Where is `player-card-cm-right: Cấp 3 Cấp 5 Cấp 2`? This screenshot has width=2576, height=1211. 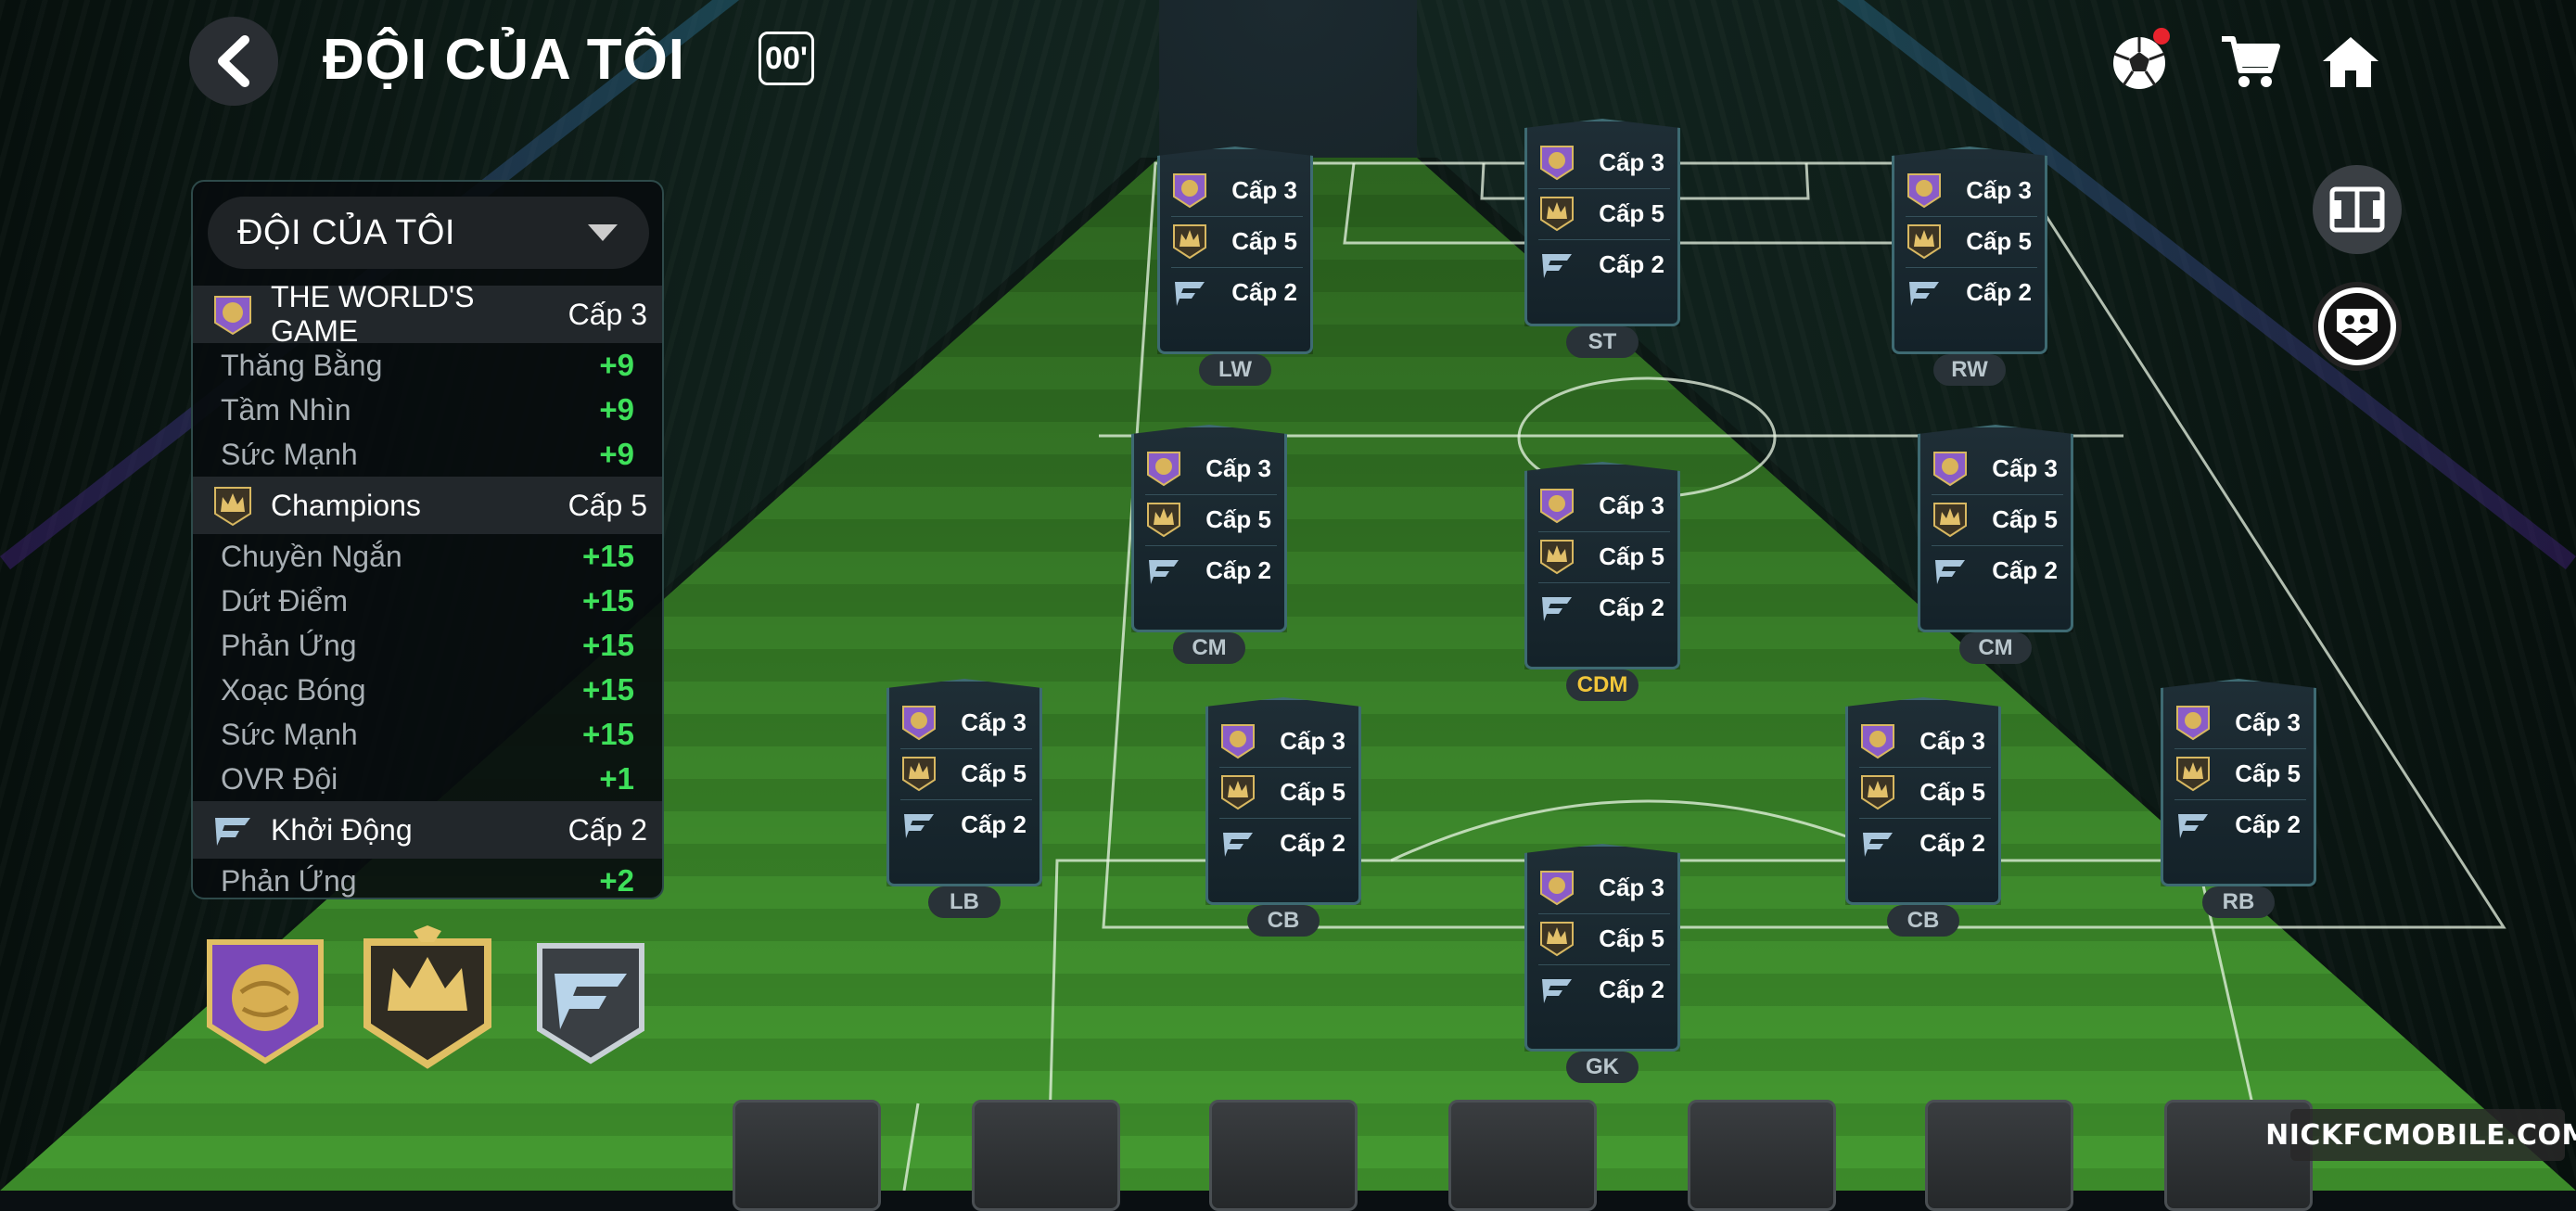 player-card-cm-right: Cấp 3 Cấp 5 Cấp 2 is located at coordinates (1995, 528).